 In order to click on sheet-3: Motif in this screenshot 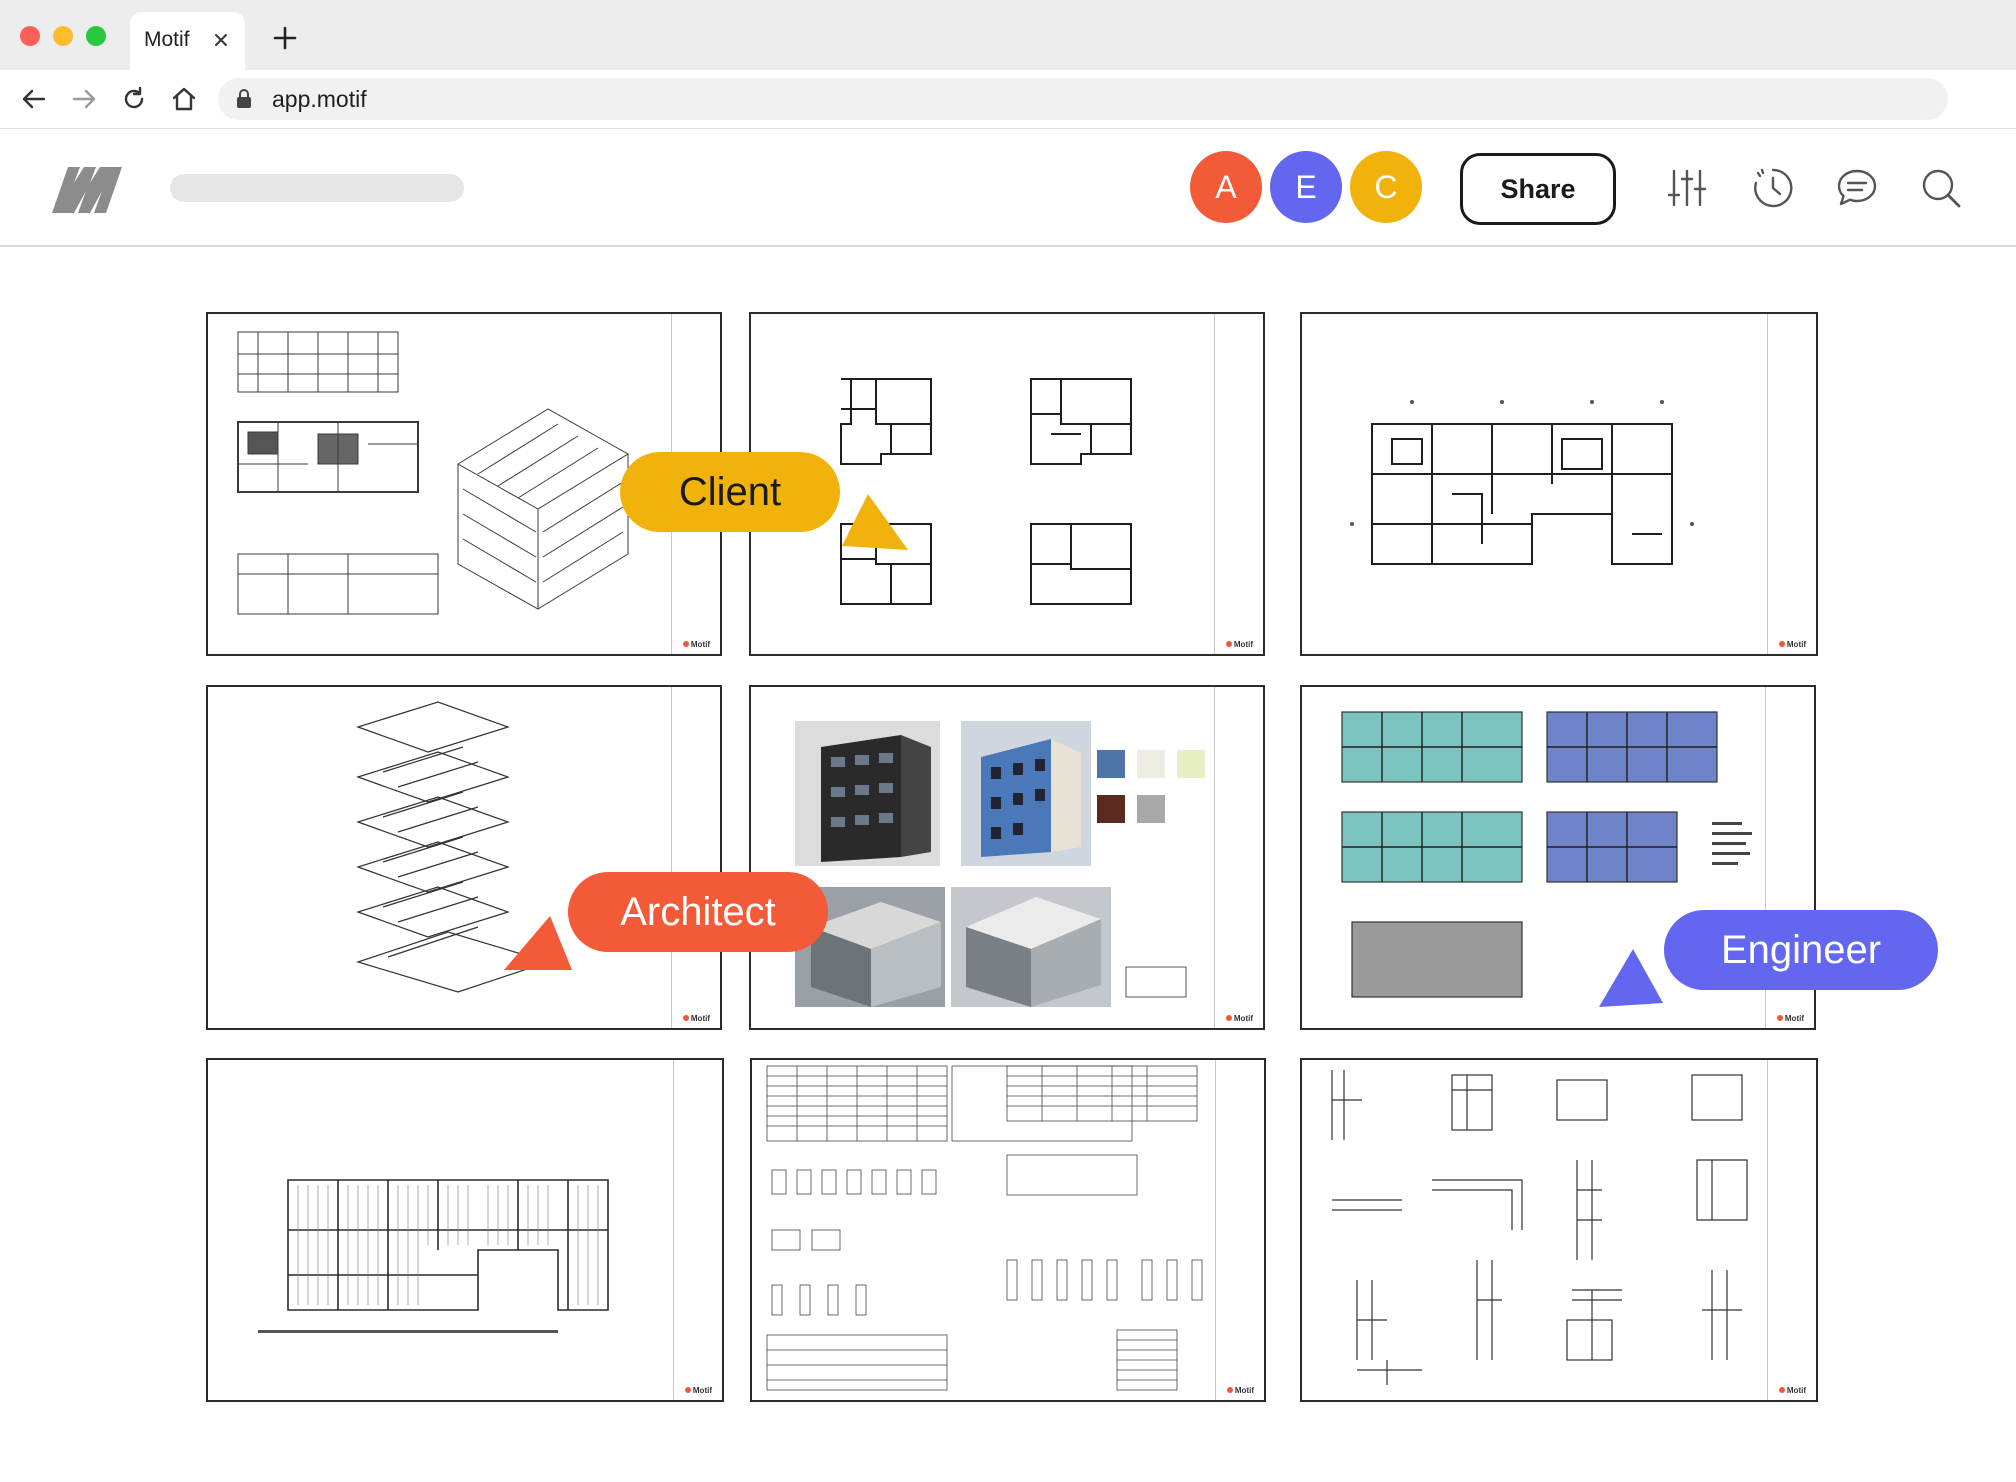, I will do `click(1559, 484)`.